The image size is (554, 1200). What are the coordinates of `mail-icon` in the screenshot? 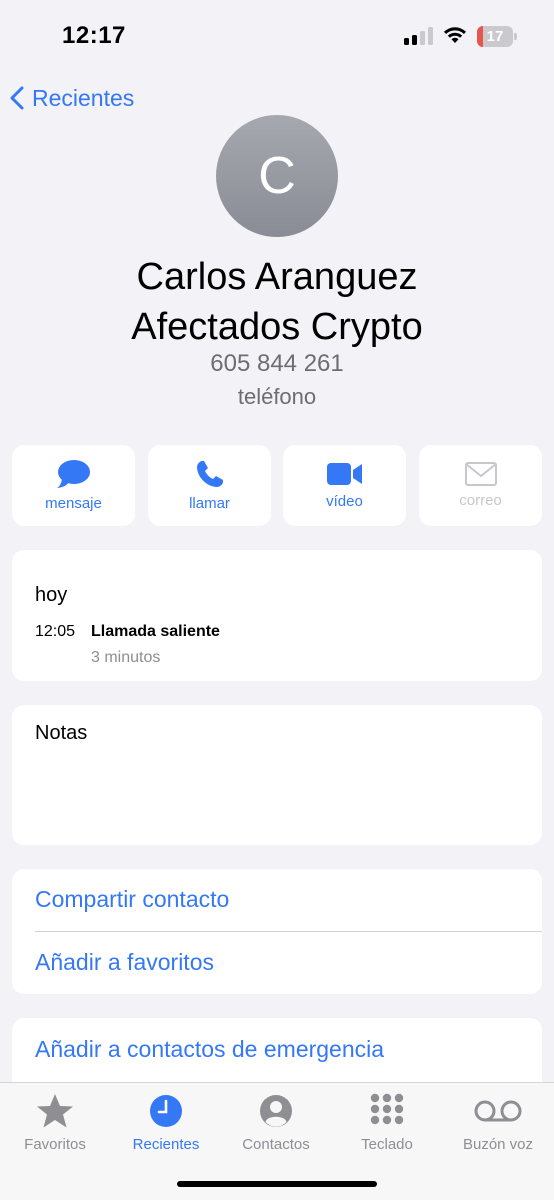 It's located at (480, 474).